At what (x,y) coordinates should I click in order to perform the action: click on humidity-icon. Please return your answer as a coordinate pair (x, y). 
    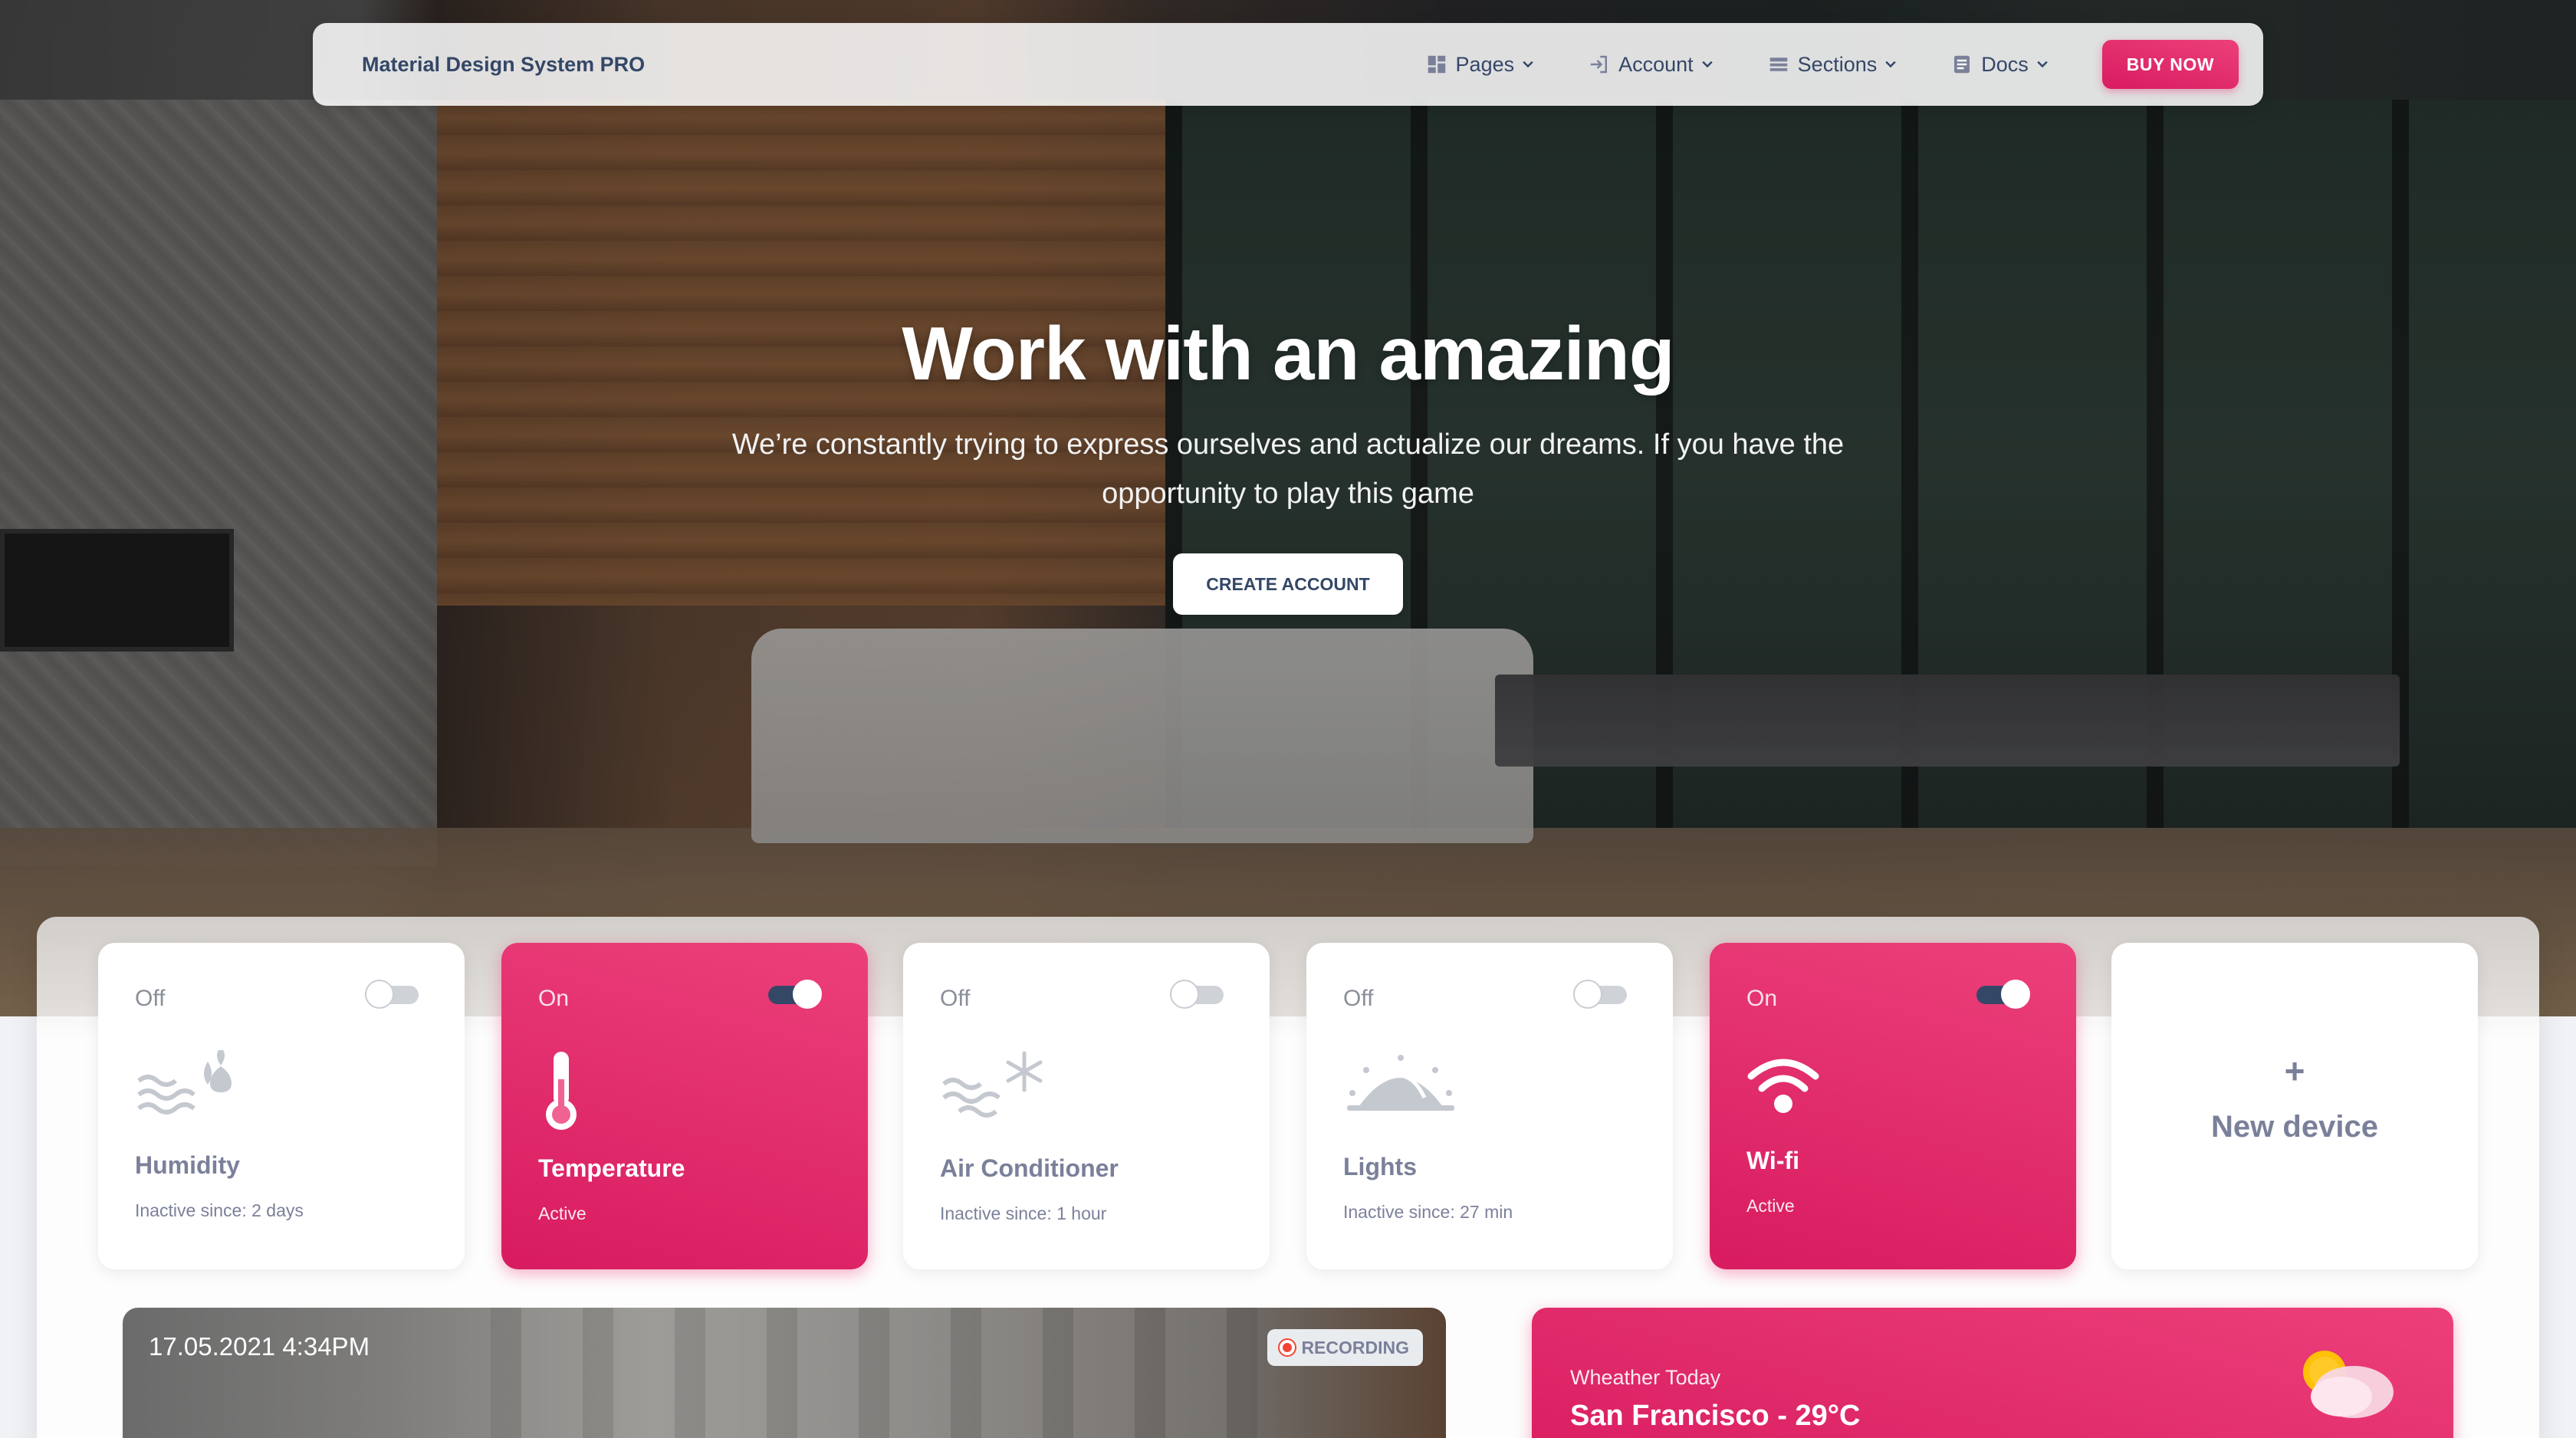
    Looking at the image, I should click on (185, 1085).